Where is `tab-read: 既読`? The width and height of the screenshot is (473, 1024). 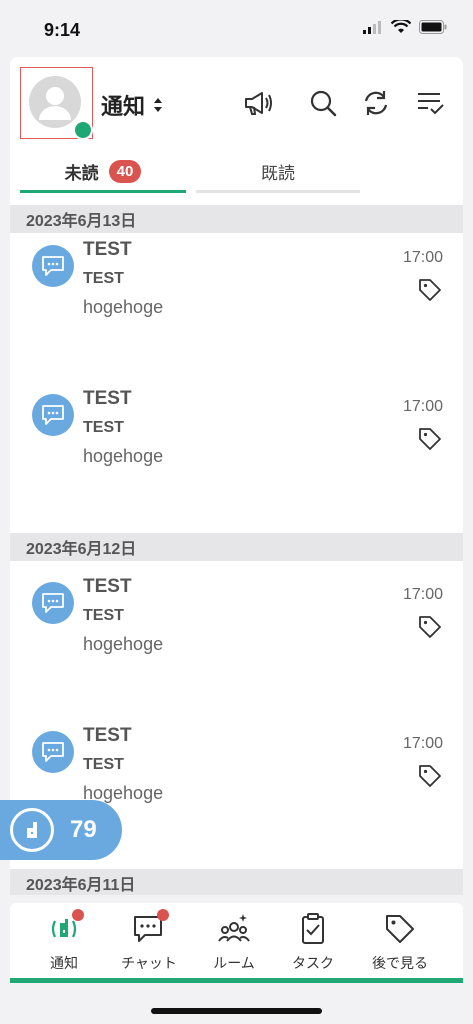
tab-read: 既読 is located at coordinates (278, 173).